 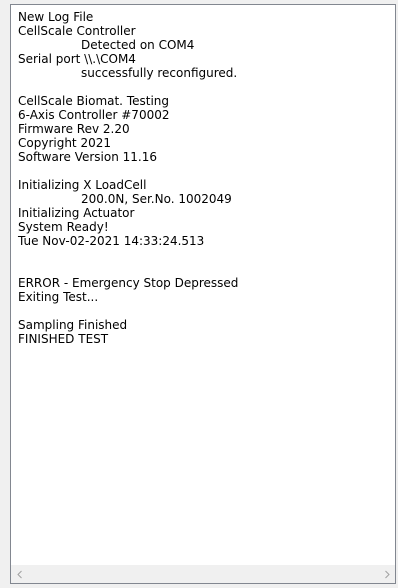 What do you see at coordinates (94, 115) in the screenshot?
I see `log-line: 6-Axis Controller #70002` at bounding box center [94, 115].